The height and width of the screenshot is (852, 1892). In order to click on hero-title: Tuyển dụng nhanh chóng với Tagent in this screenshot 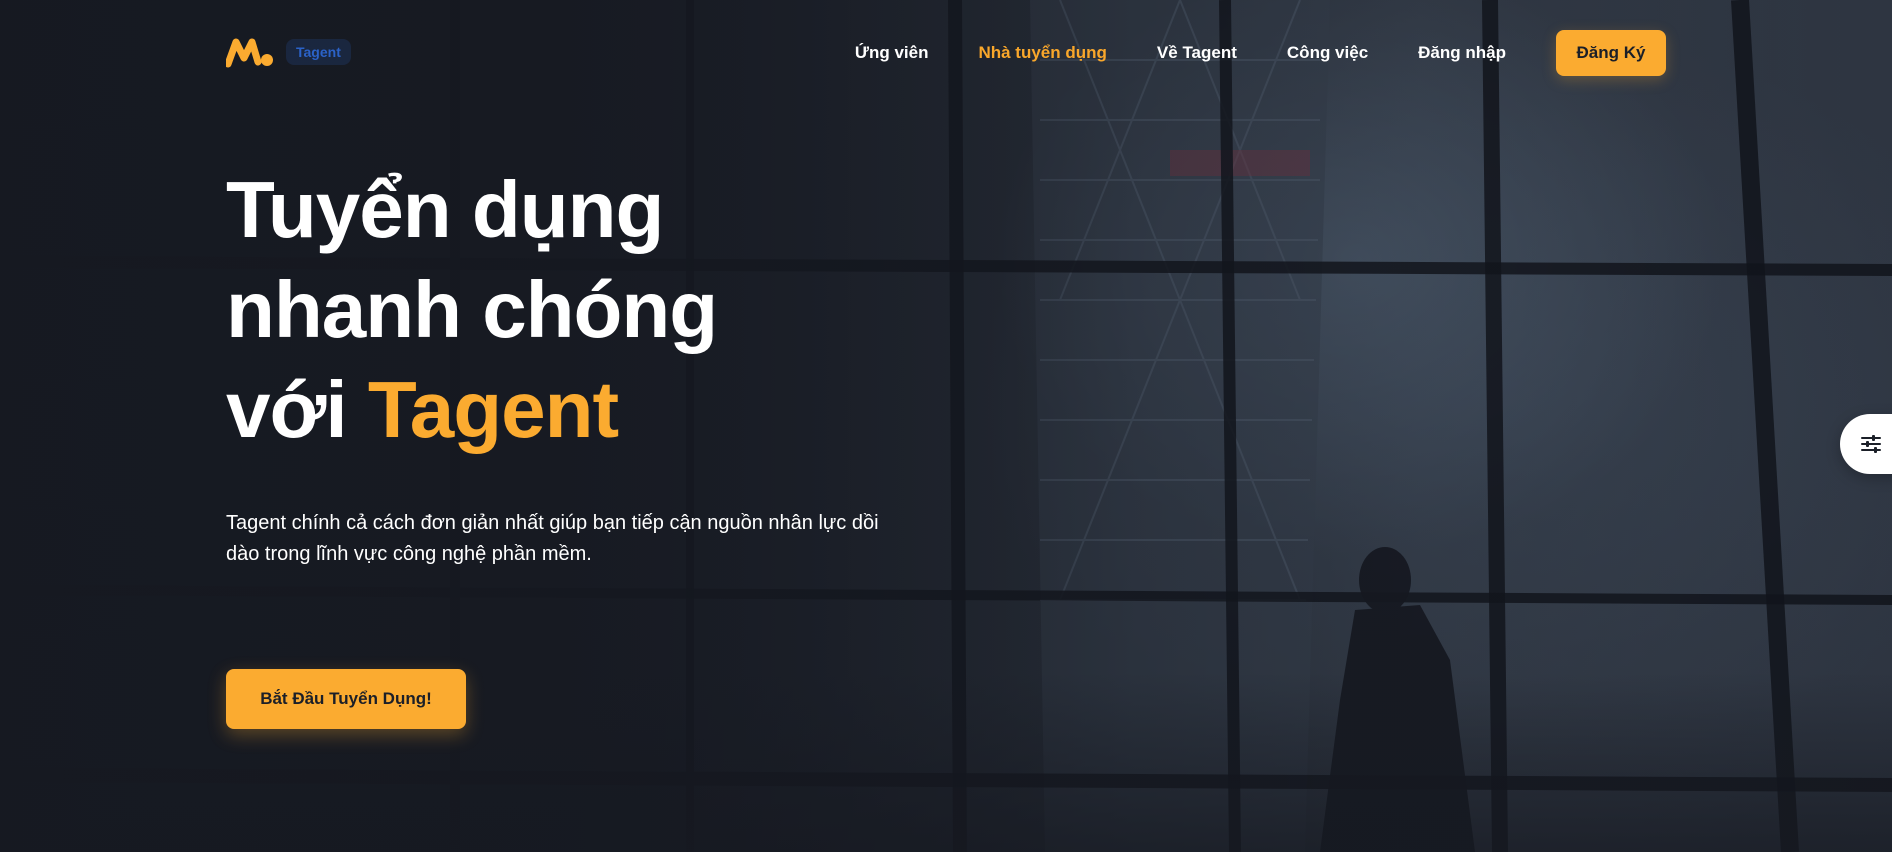, I will do `click(606, 310)`.